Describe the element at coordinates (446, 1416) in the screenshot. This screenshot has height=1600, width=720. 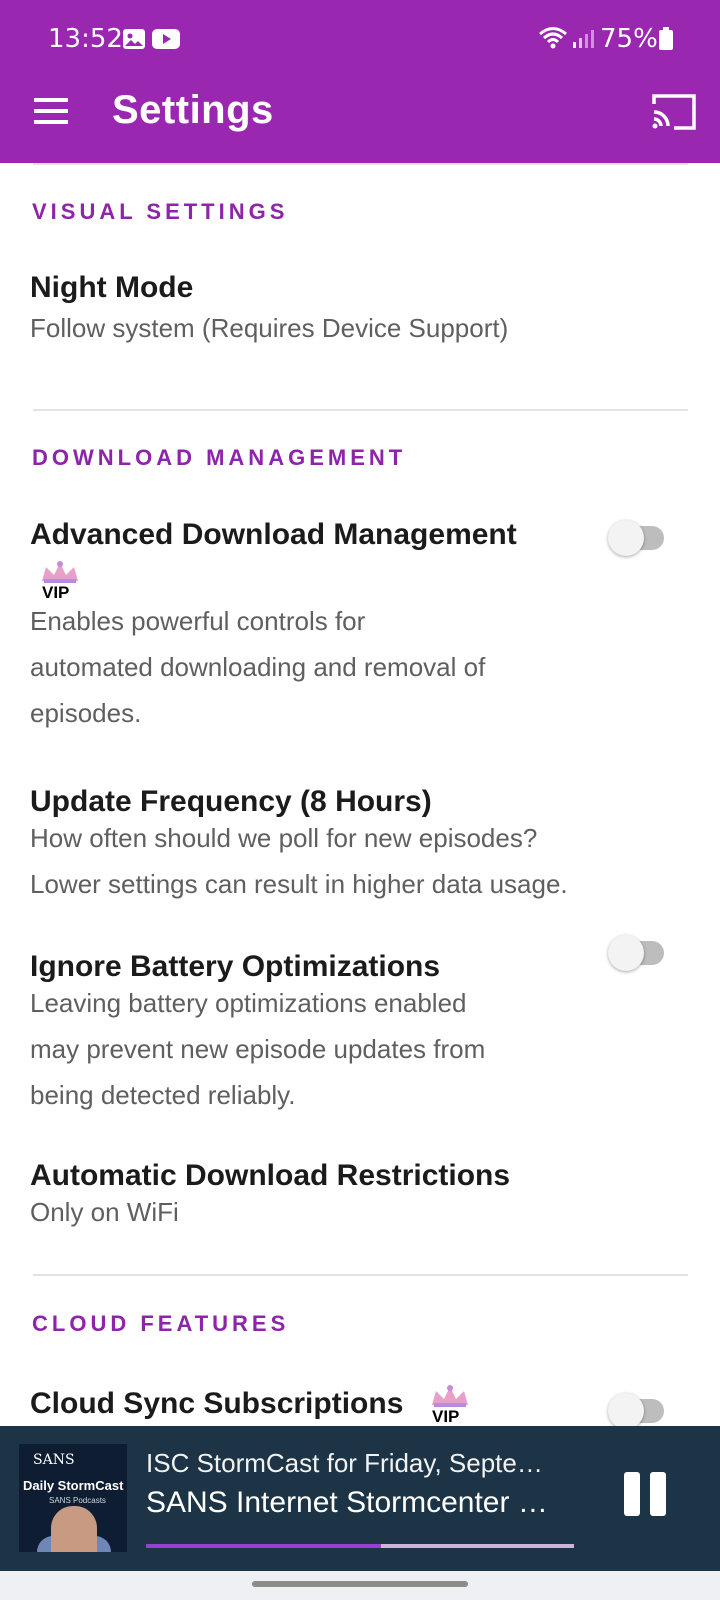
I see `vip-label: VIP` at that location.